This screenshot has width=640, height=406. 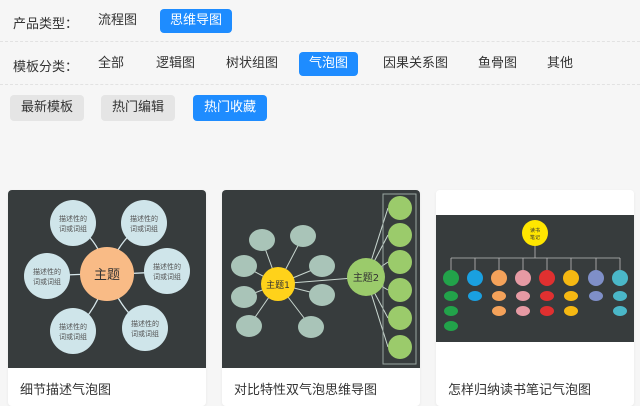 I want to click on sort-tab-hot-favorite: 热门收藏, so click(x=230, y=108).